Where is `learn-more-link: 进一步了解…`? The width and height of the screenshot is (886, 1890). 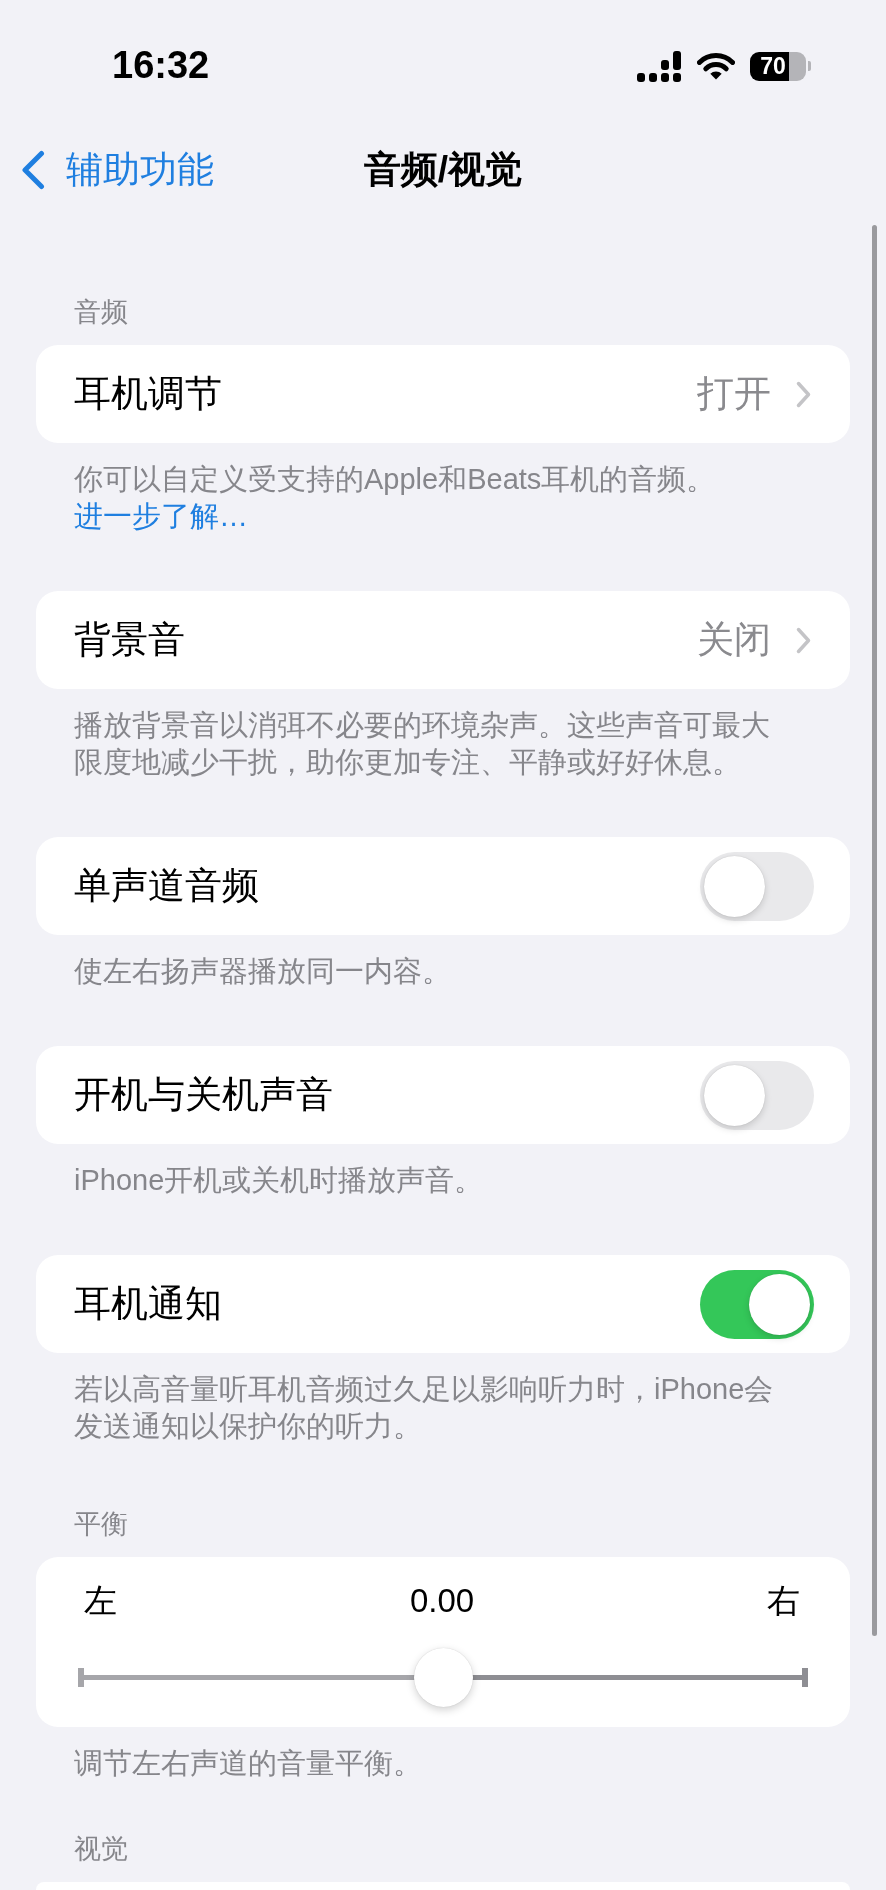 learn-more-link: 进一步了解… is located at coordinates (161, 516).